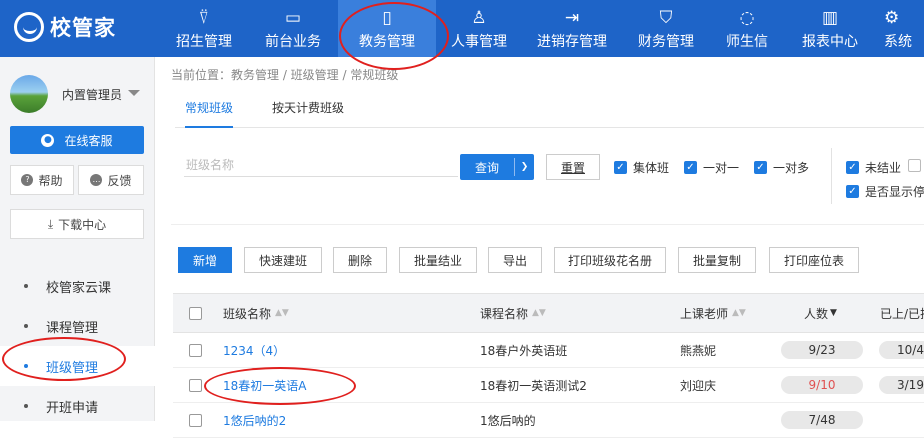  What do you see at coordinates (721, 168) in the screenshot?
I see `checkbox-label: 一对一` at bounding box center [721, 168].